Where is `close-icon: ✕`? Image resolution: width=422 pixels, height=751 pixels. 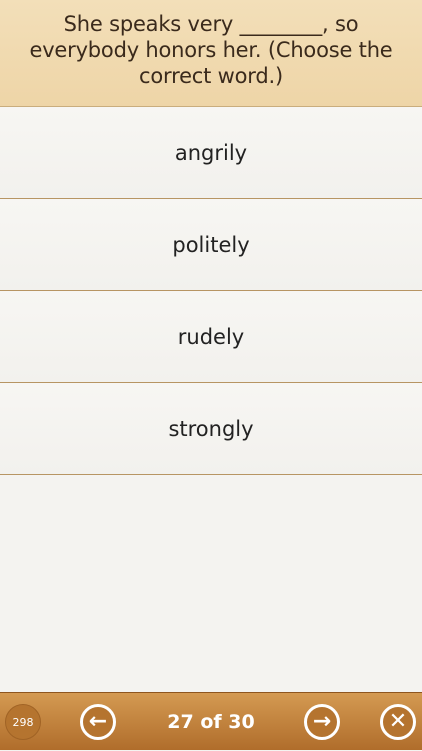 close-icon: ✕ is located at coordinates (398, 721).